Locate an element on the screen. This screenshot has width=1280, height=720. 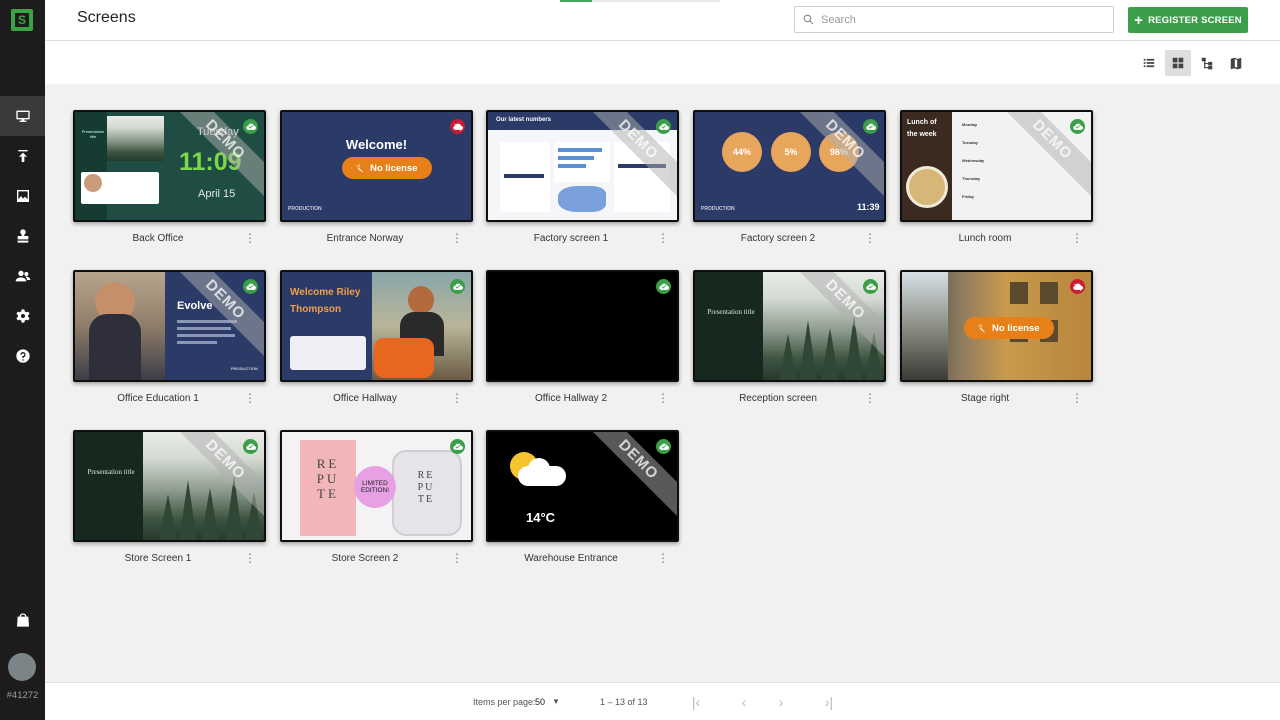
register-screen-button: + REGISTER SCREEN is located at coordinates (1188, 20).